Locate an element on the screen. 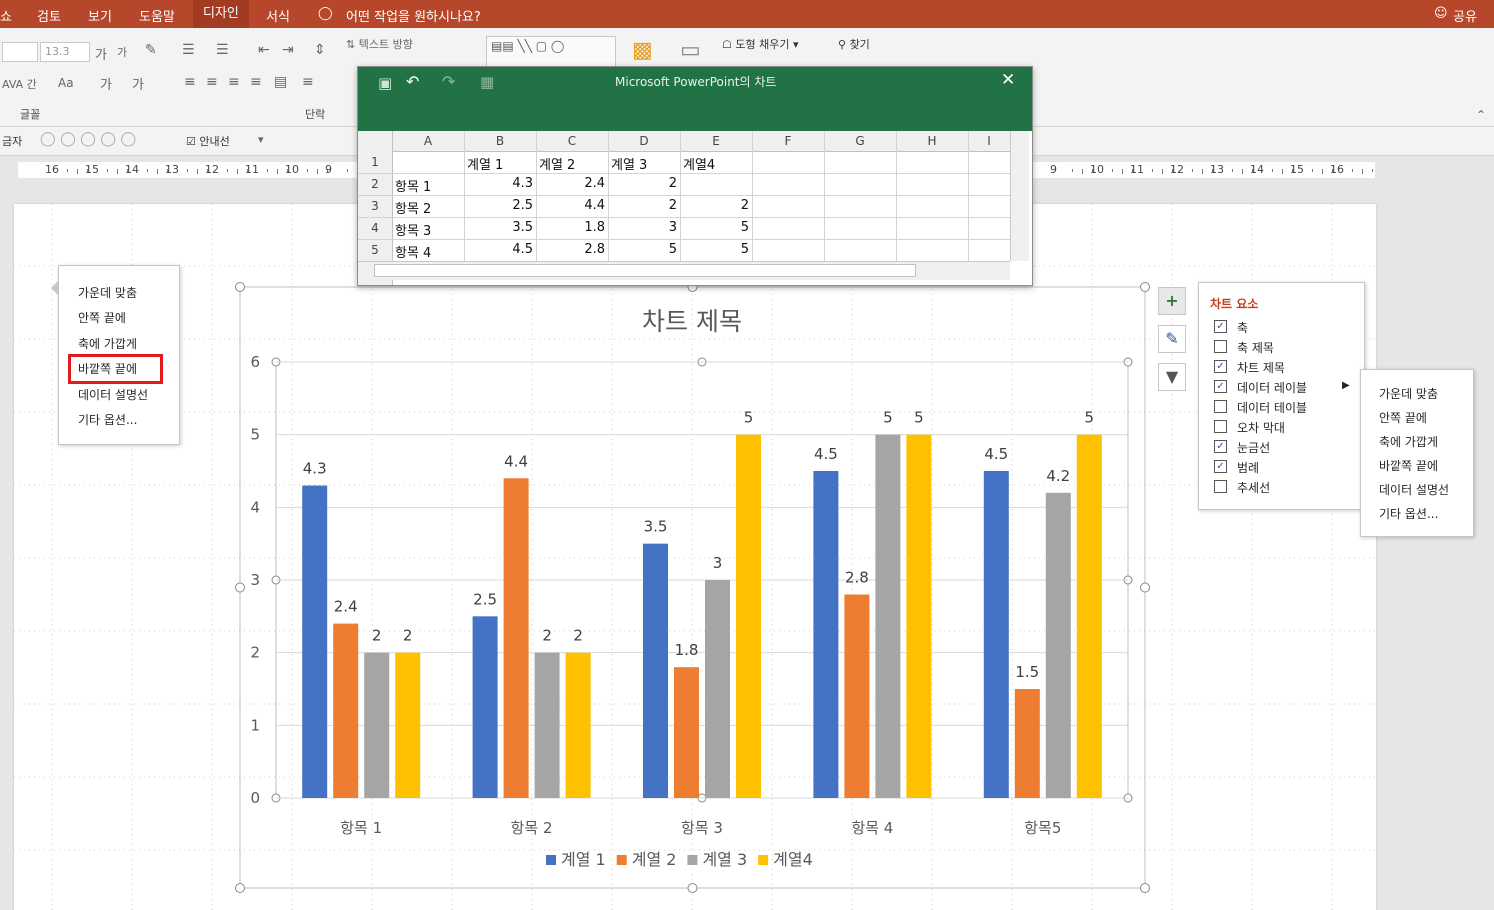 The width and height of the screenshot is (1494, 910). cell: 계열4 is located at coordinates (716, 163).